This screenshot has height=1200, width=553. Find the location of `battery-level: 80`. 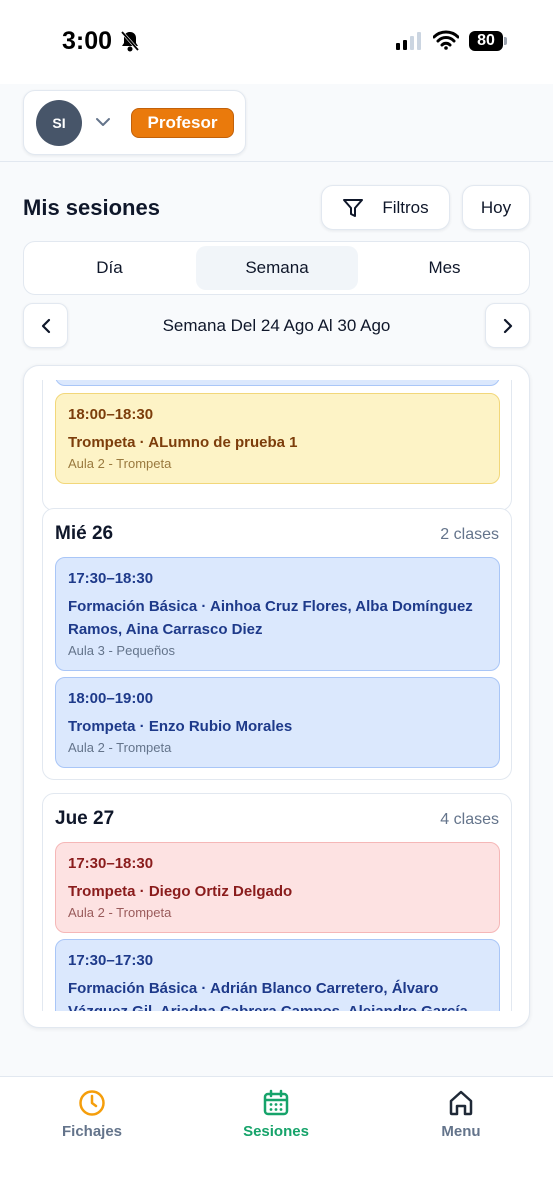

battery-level: 80 is located at coordinates (486, 40).